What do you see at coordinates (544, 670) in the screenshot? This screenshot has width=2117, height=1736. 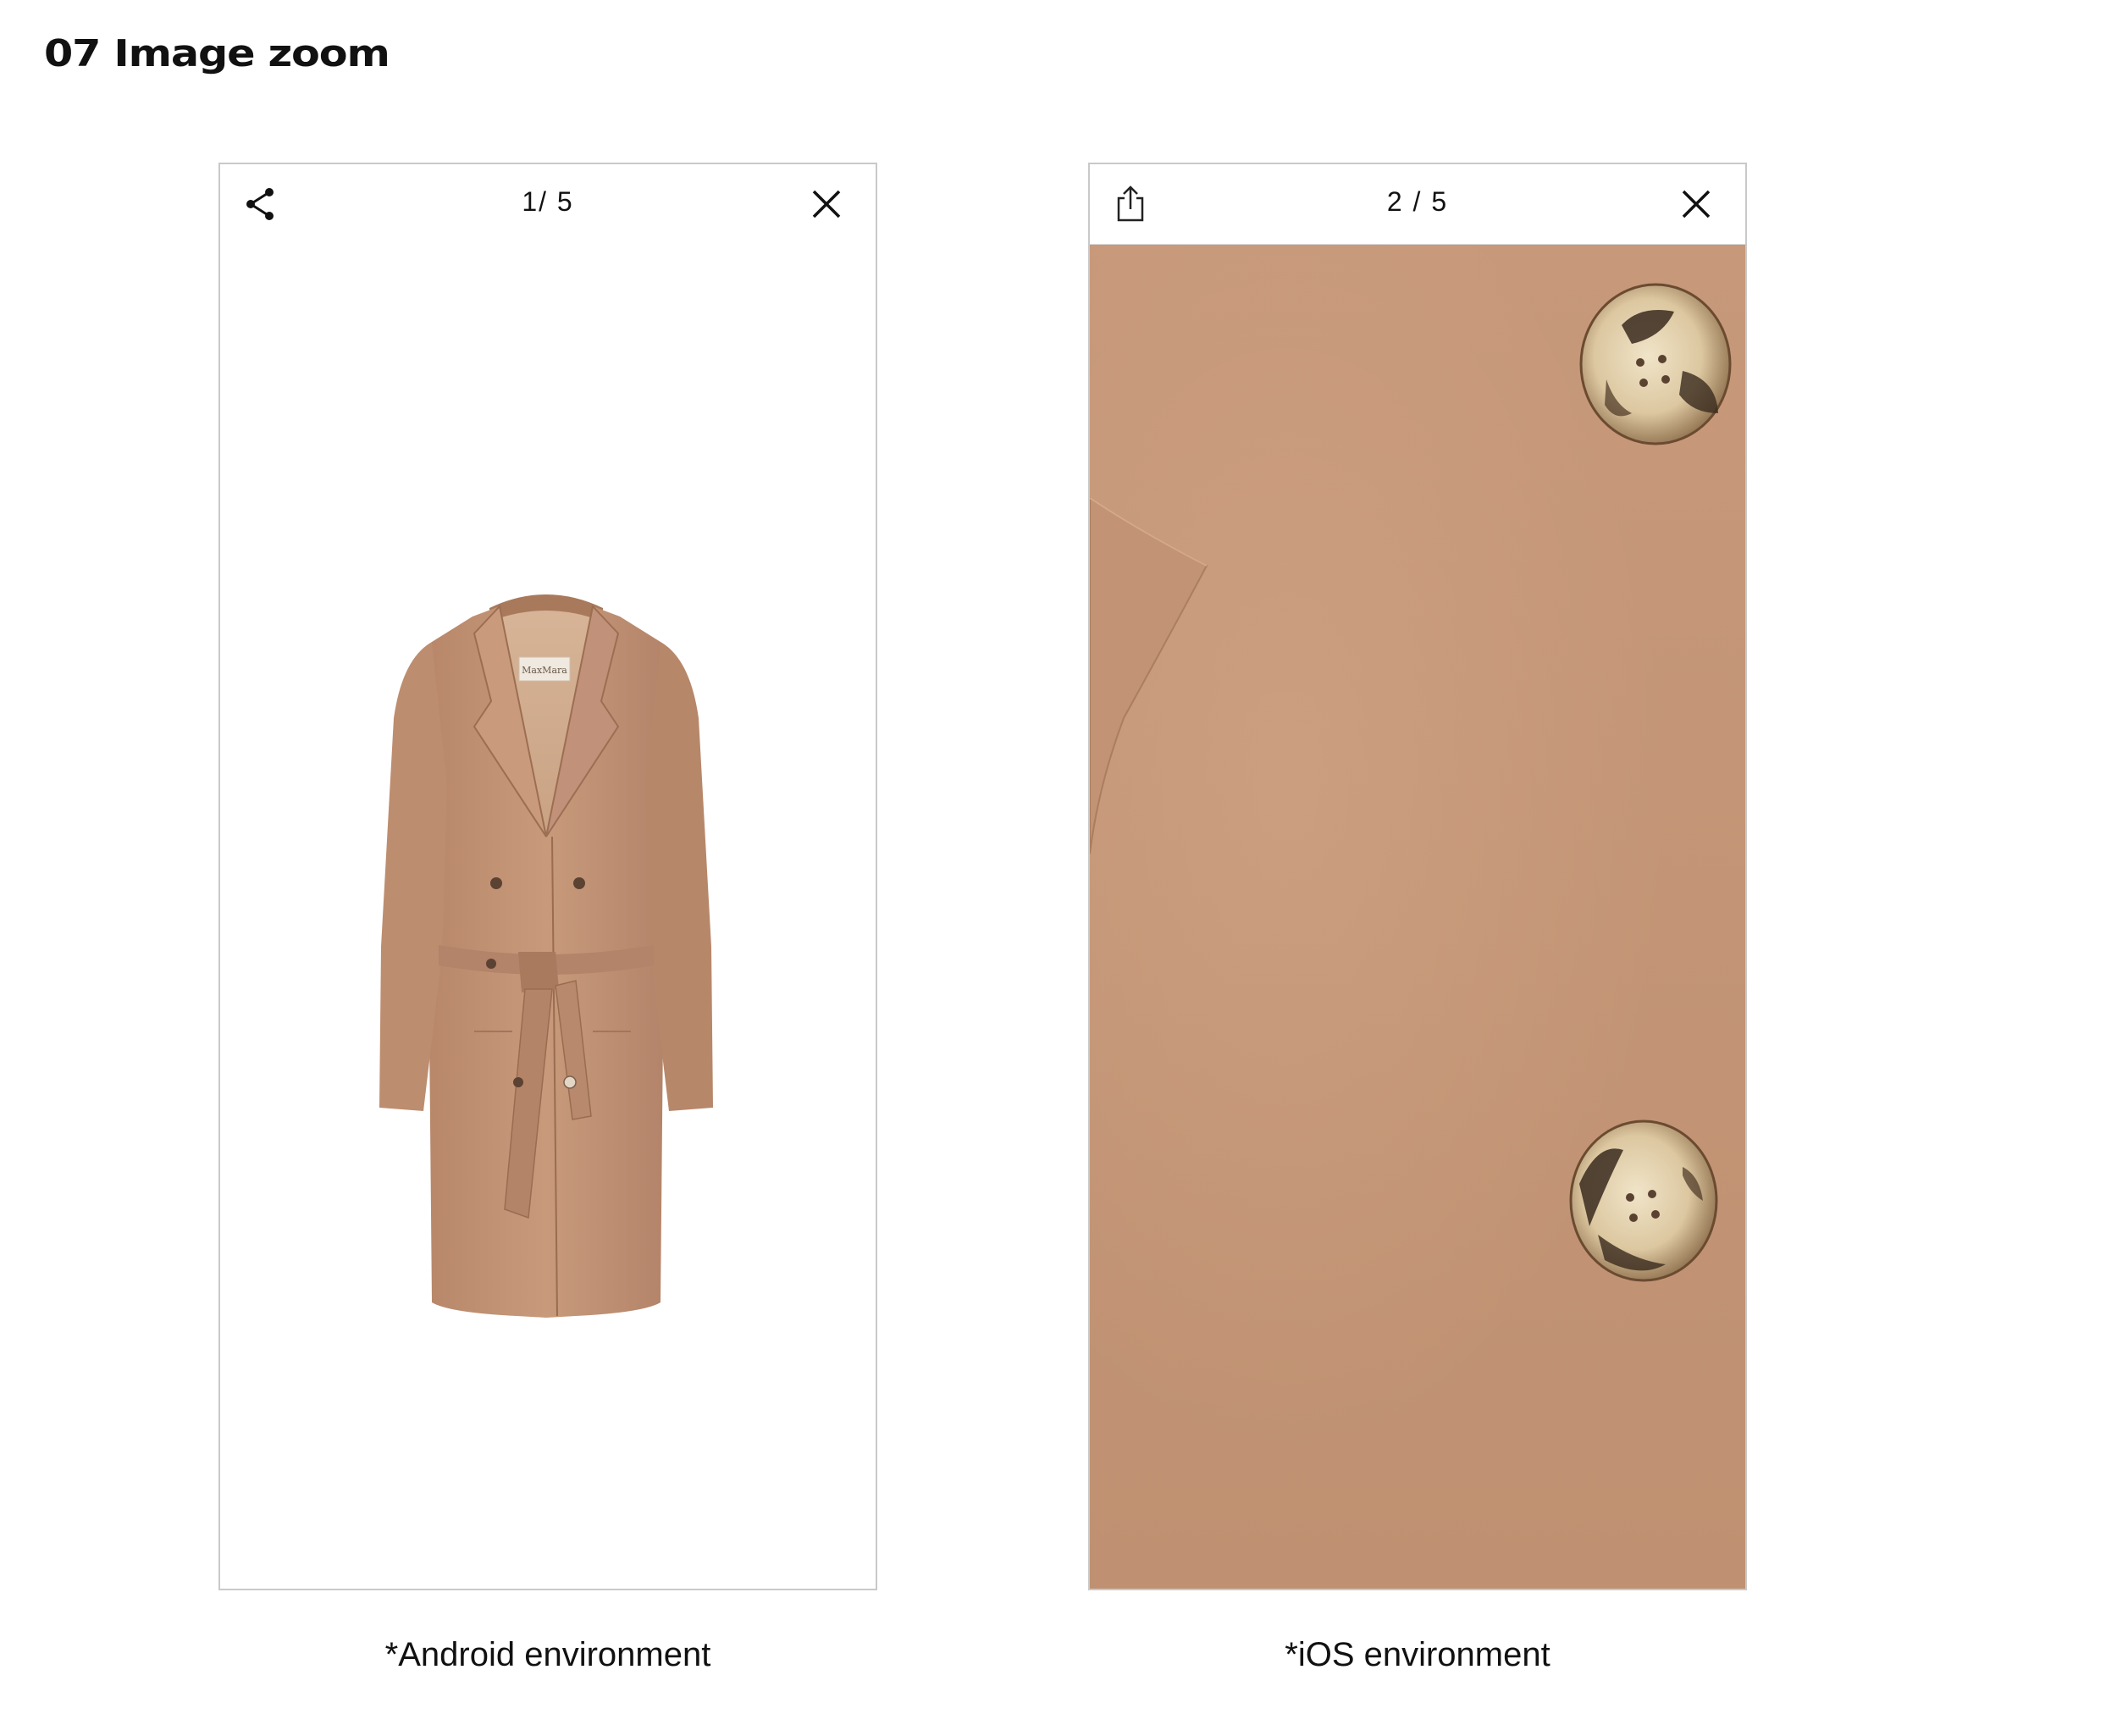 I see `brand-label: MaxMara` at bounding box center [544, 670].